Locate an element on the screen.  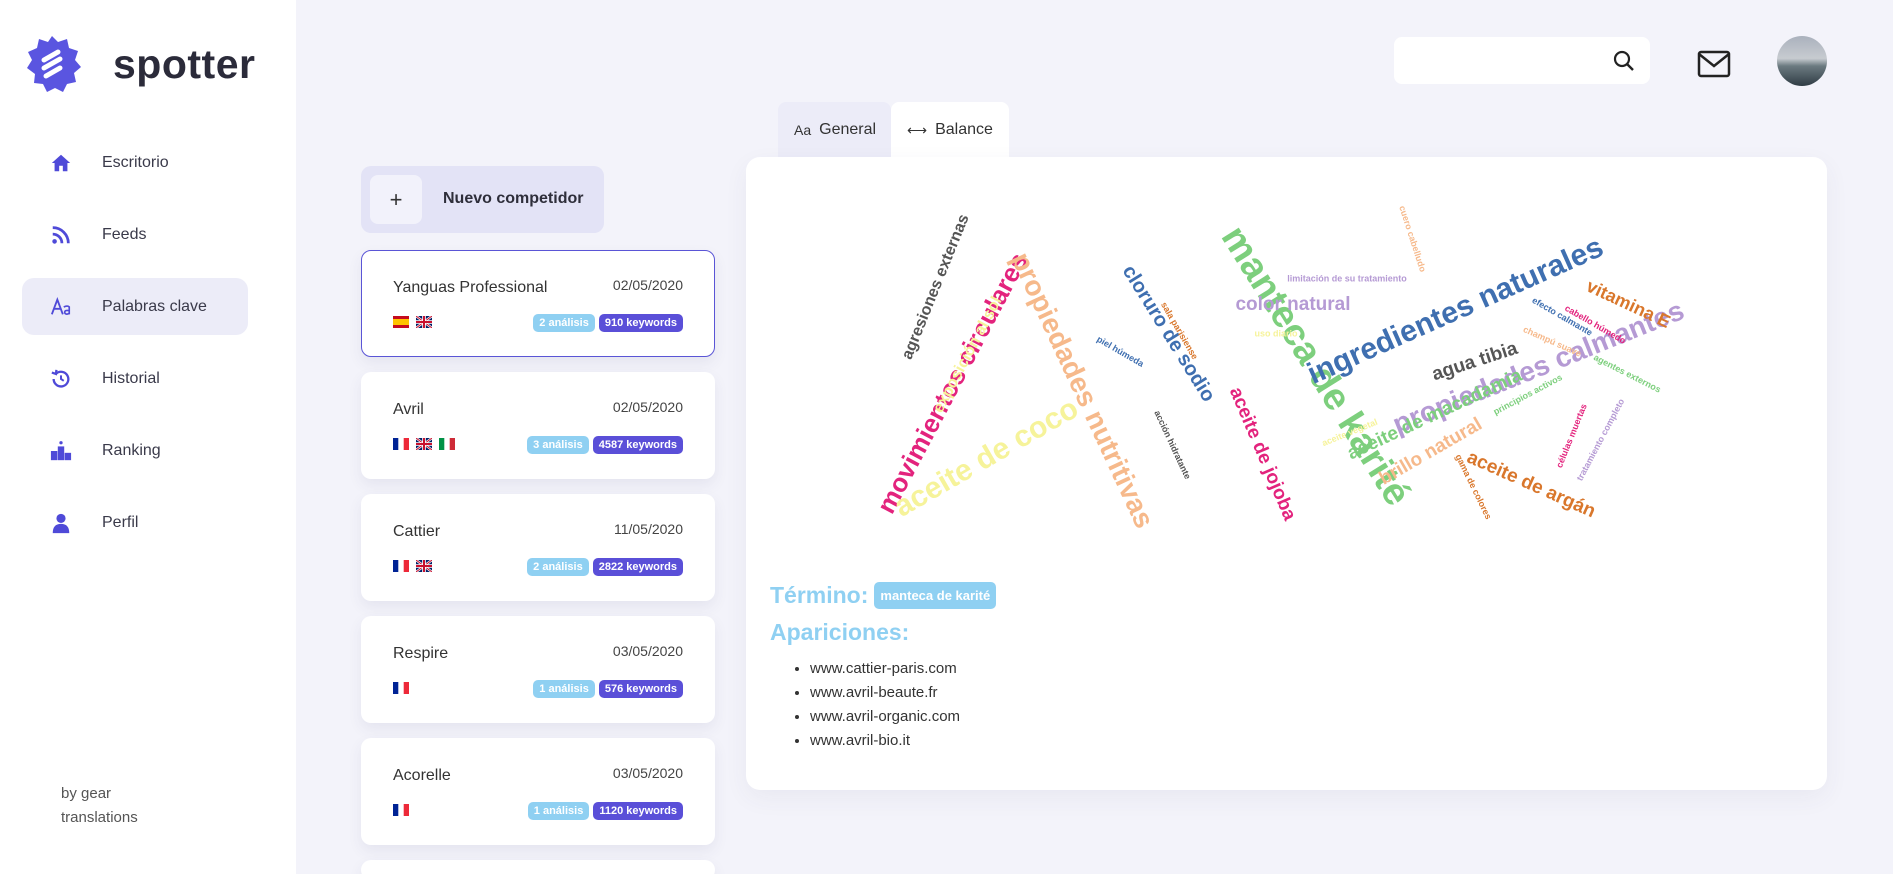
competitor-name: Respire is located at coordinates (421, 653).